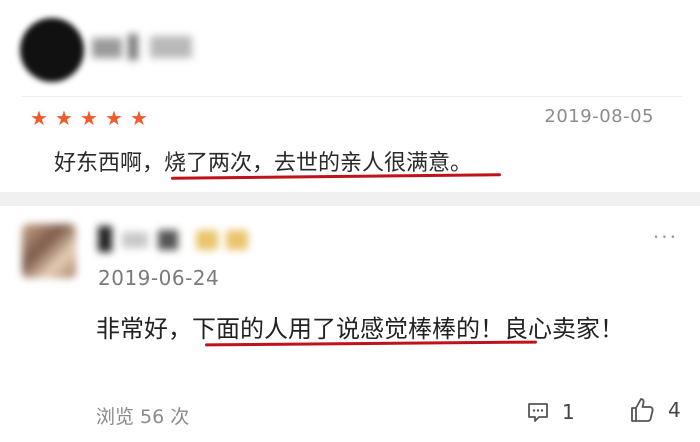  I want to click on more-icon: ···, so click(665, 237).